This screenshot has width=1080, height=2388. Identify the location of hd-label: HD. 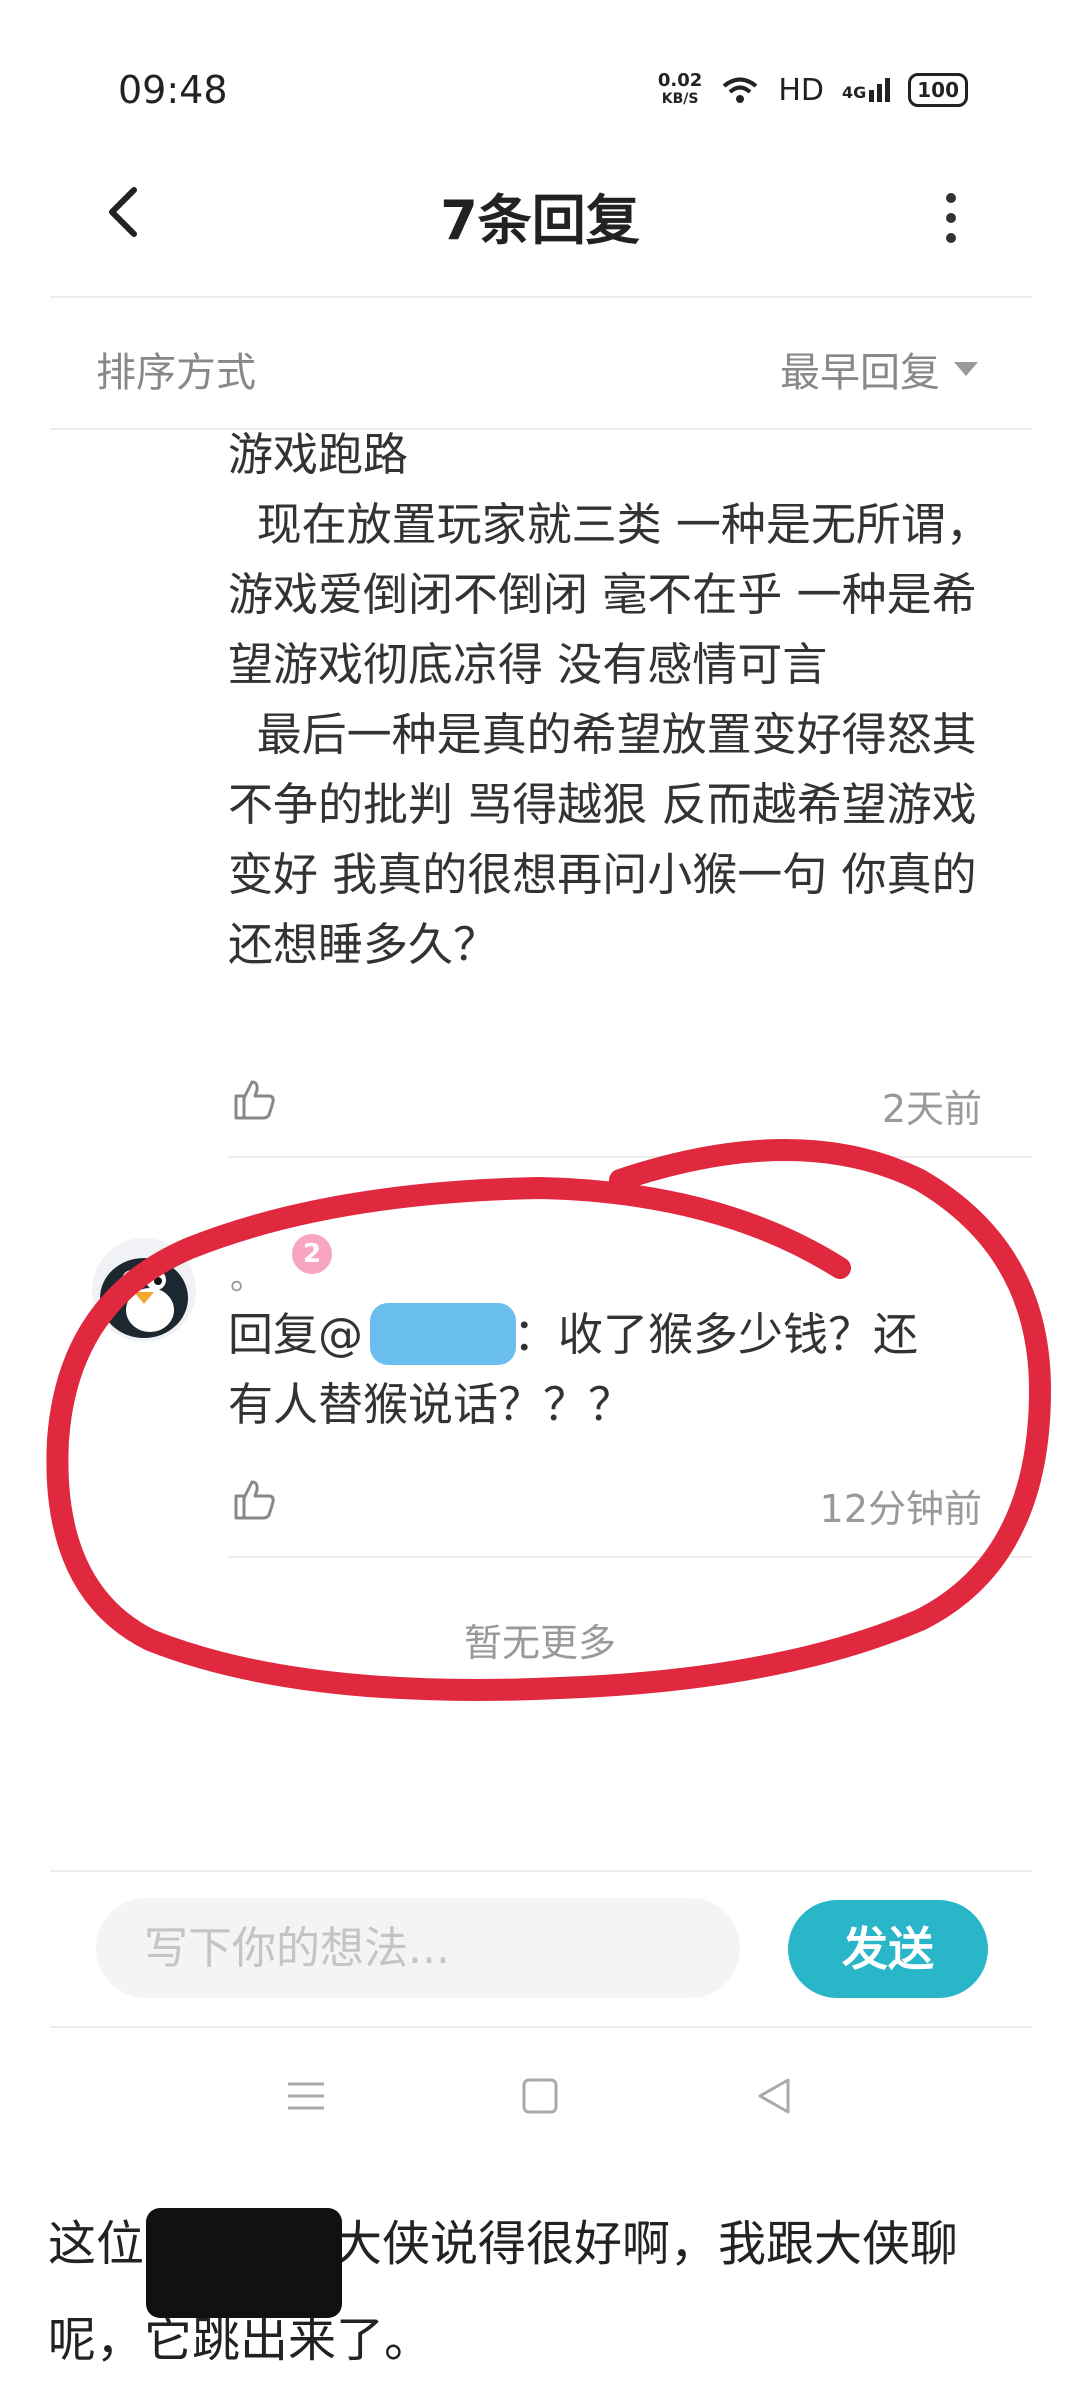
(801, 90).